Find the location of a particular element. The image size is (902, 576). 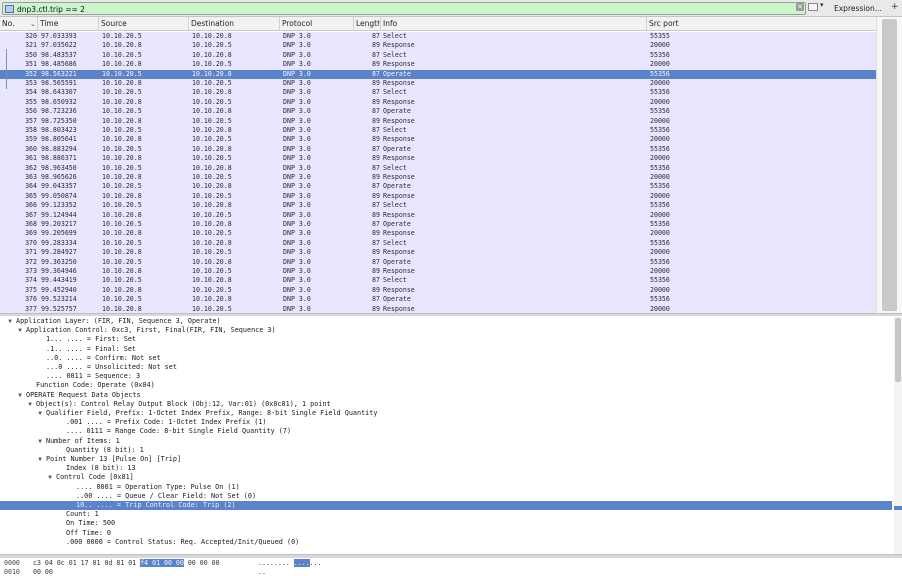

tree-row: ▼ OPERATE Request Data Objects is located at coordinates (446, 395).